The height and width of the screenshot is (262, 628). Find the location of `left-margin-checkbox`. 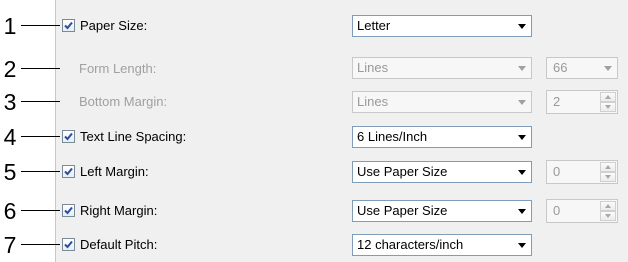

left-margin-checkbox is located at coordinates (68, 171).